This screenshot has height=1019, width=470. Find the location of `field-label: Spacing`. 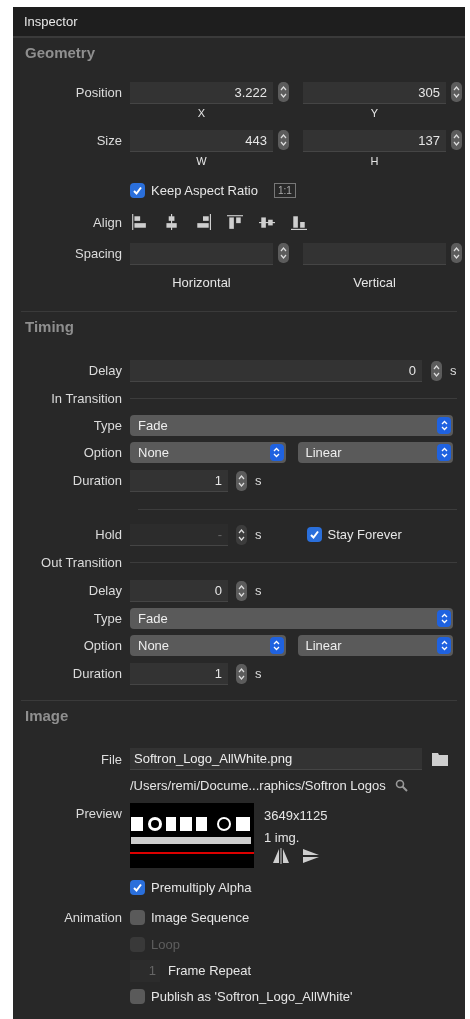

field-label: Spacing is located at coordinates (98, 254).